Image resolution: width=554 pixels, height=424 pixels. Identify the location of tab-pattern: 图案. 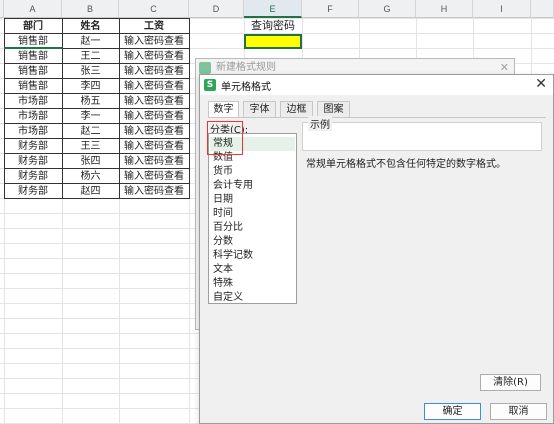
(333, 109).